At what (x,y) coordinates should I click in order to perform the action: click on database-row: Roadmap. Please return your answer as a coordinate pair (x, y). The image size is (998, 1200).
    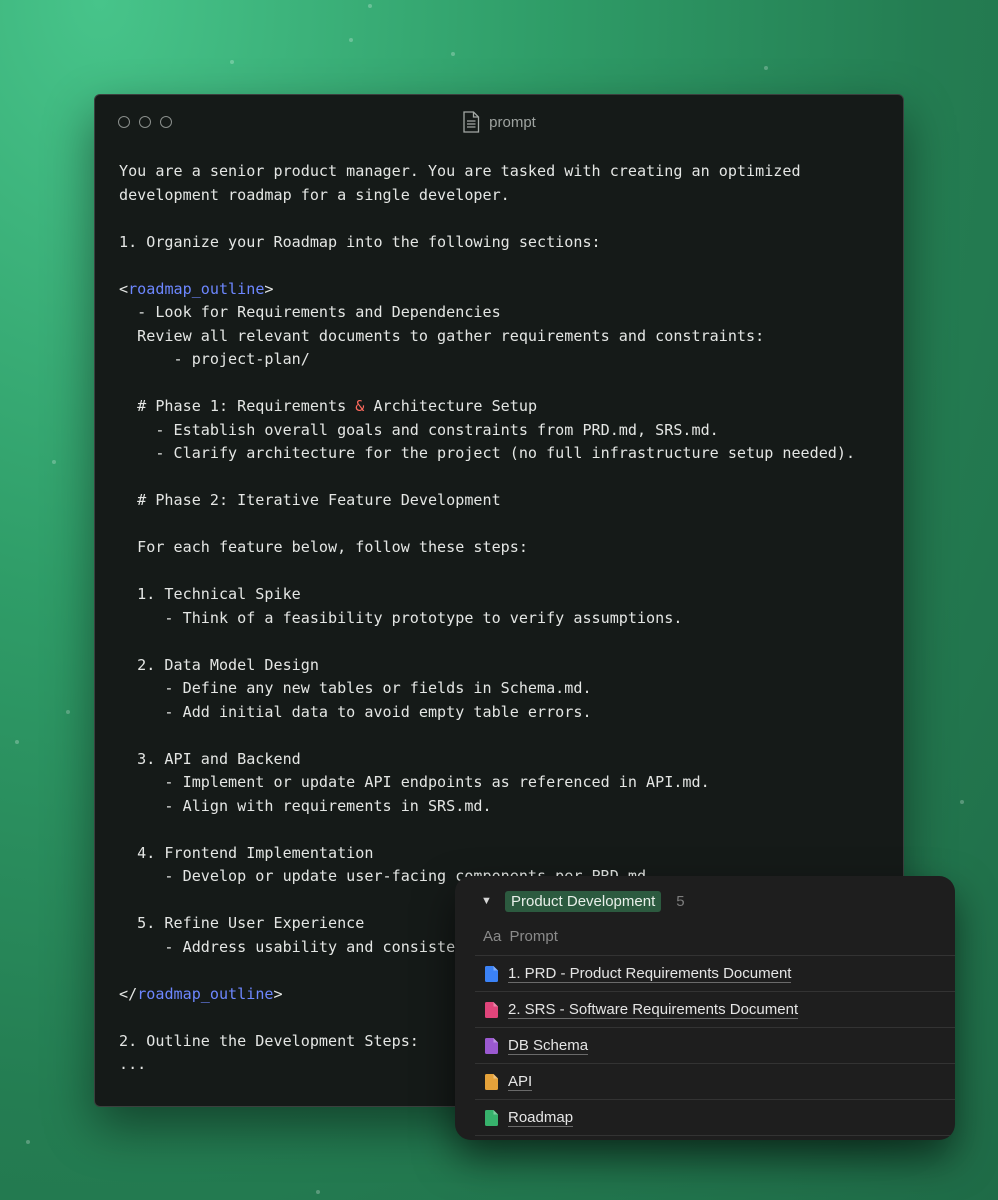
    Looking at the image, I should click on (715, 1118).